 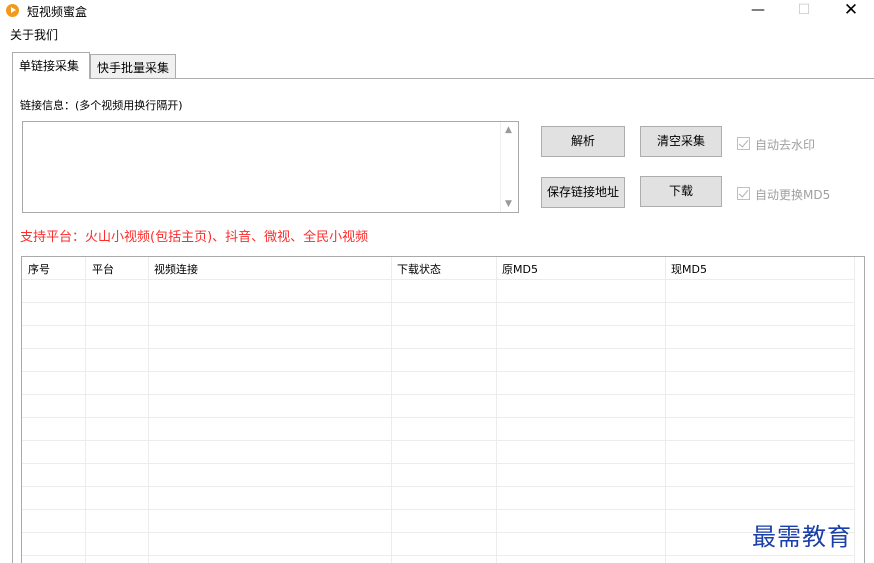 What do you see at coordinates (133, 66) in the screenshot?
I see `tab-kuaishou-batch: 快手批量采集` at bounding box center [133, 66].